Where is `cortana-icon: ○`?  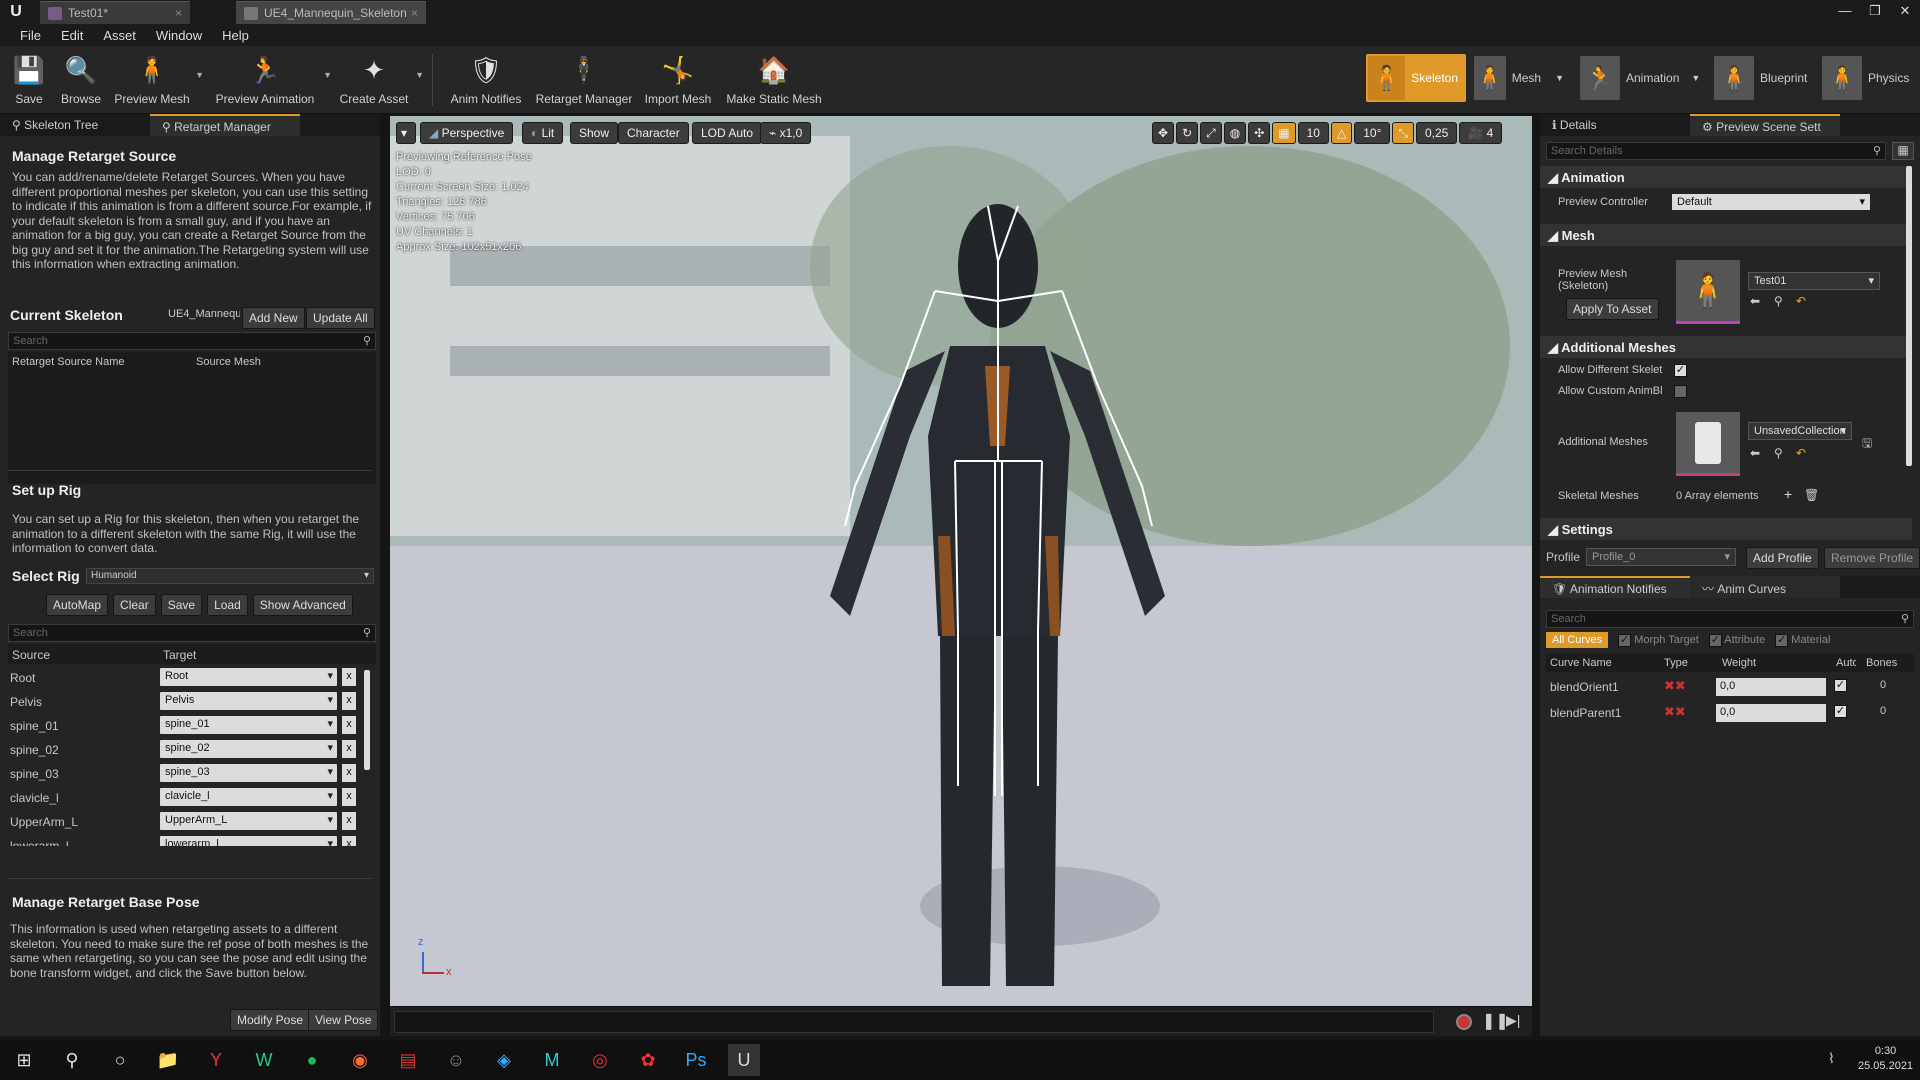
cortana-icon: ○ is located at coordinates (120, 1060).